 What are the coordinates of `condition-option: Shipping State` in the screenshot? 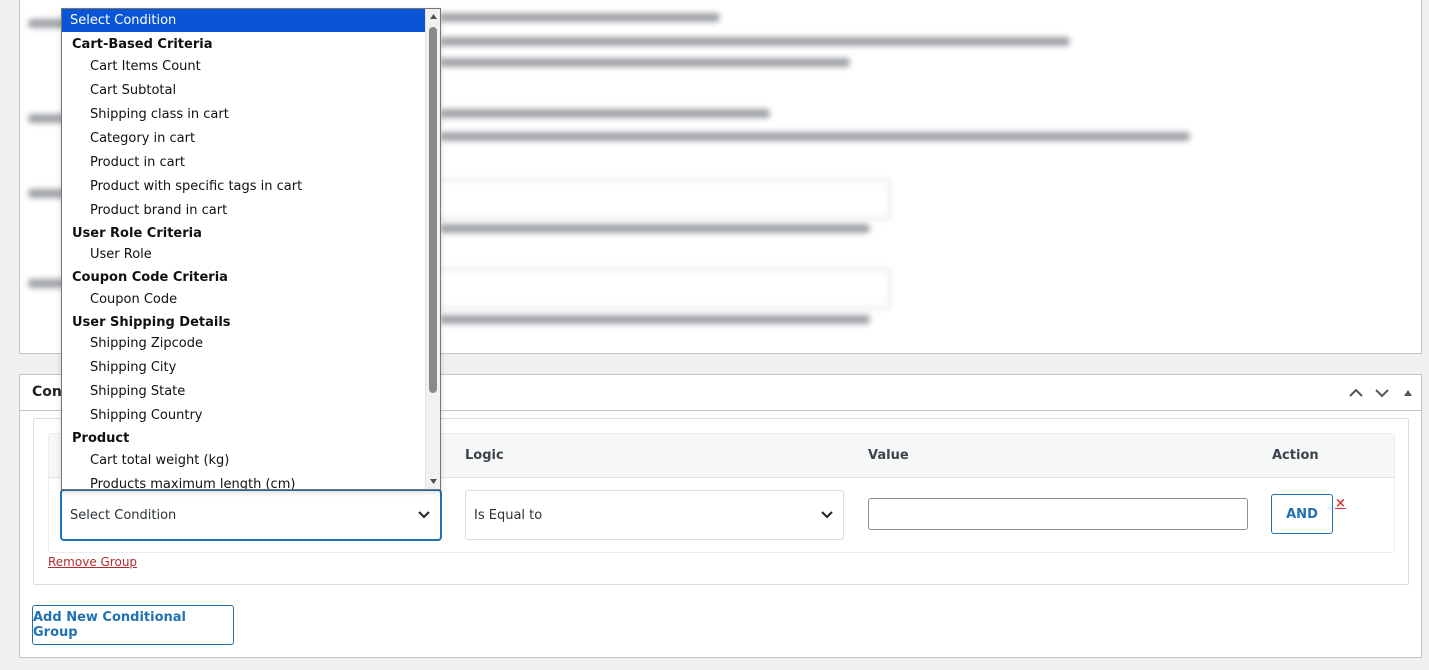 It's located at (244, 391).